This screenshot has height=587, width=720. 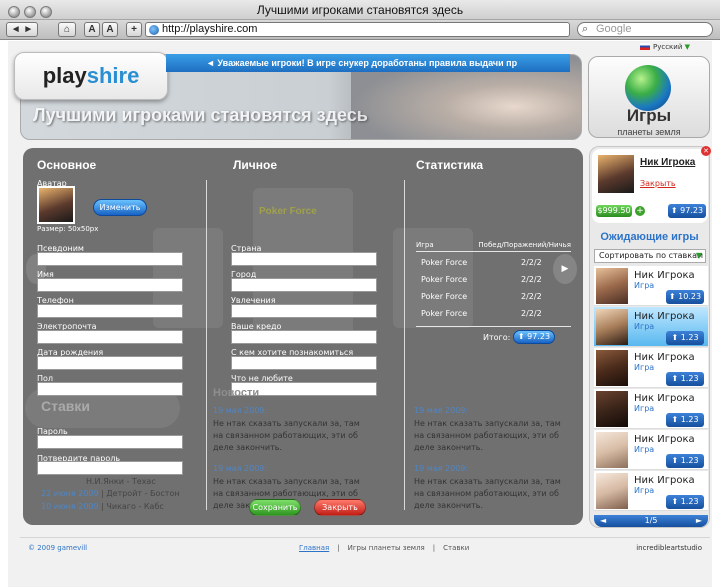 I want to click on add-bookmark-button: +, so click(x=134, y=29).